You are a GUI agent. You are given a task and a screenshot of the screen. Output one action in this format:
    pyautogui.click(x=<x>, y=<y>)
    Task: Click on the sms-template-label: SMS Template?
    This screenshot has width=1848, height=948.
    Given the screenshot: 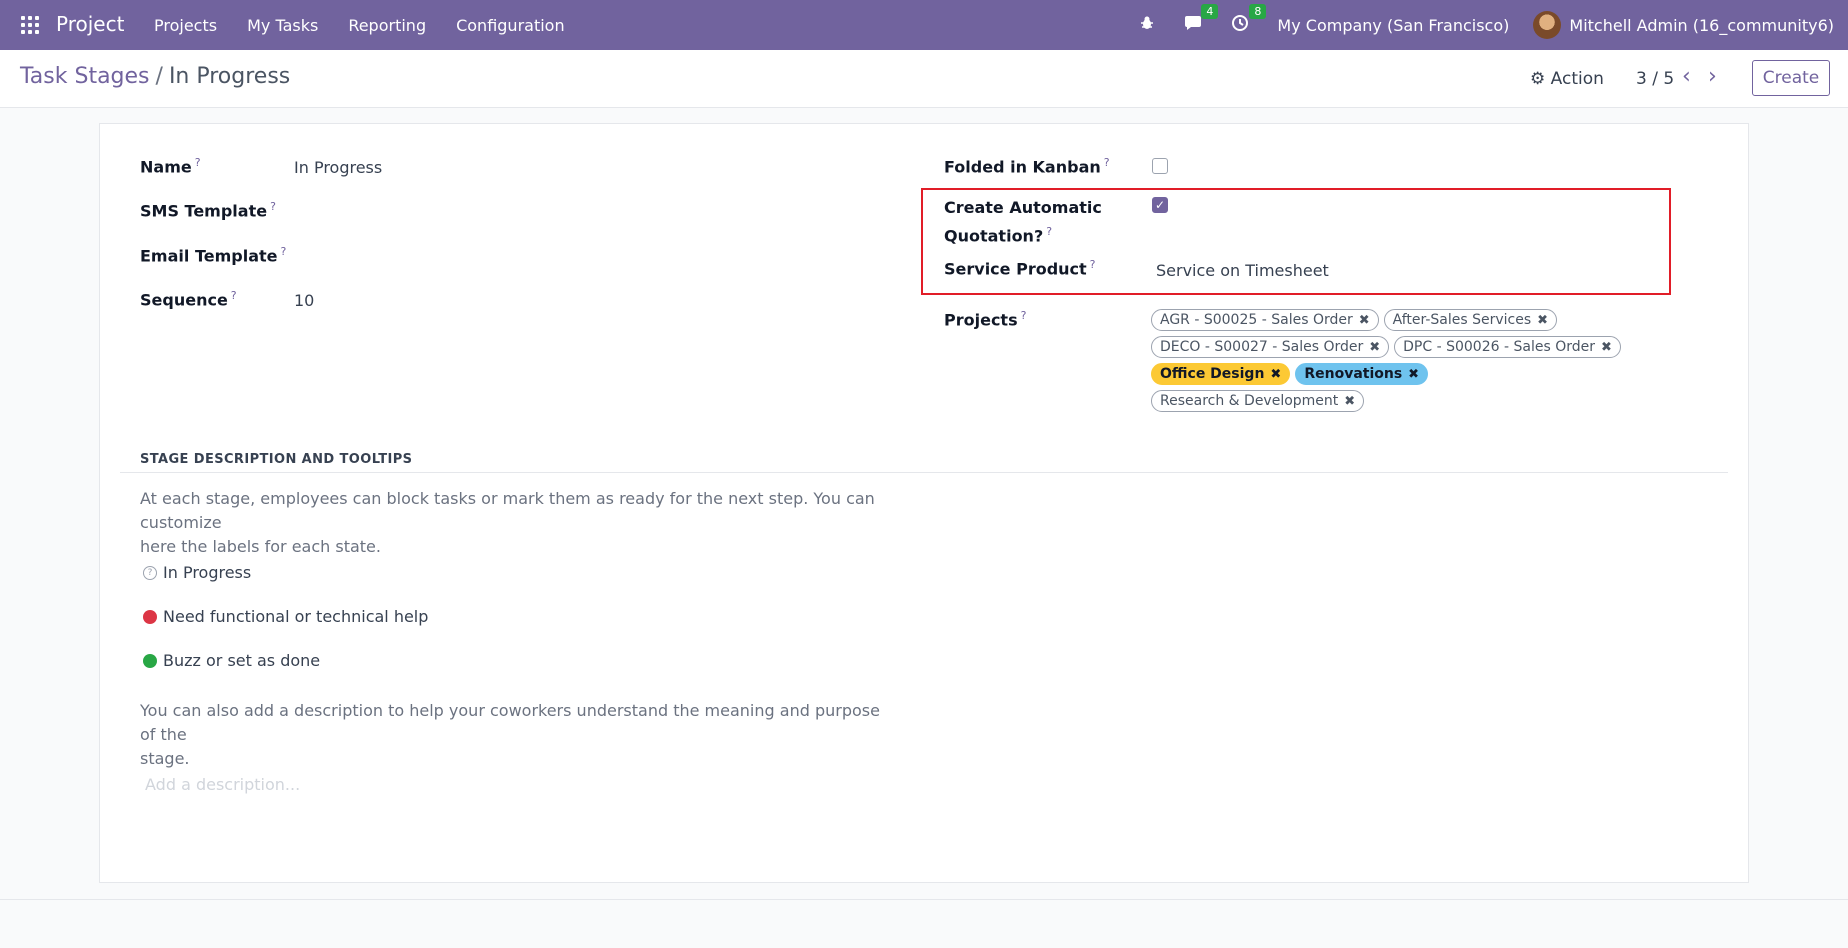 What is the action you would take?
    pyautogui.click(x=208, y=210)
    